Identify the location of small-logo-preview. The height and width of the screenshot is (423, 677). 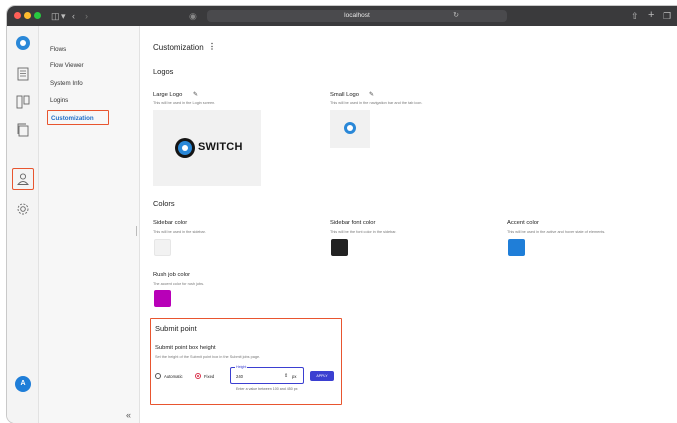
(350, 129).